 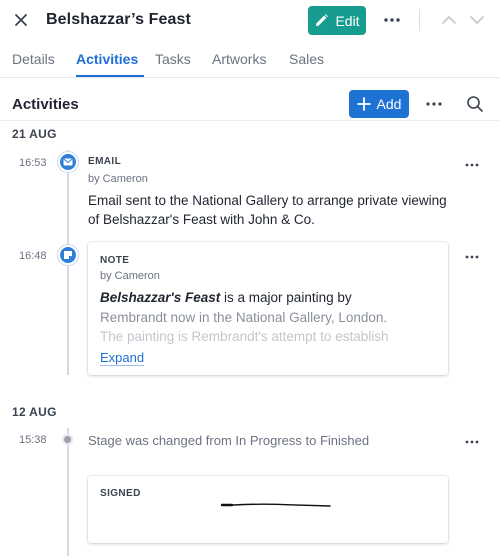 I want to click on tab-activities: Activities, so click(x=107, y=59).